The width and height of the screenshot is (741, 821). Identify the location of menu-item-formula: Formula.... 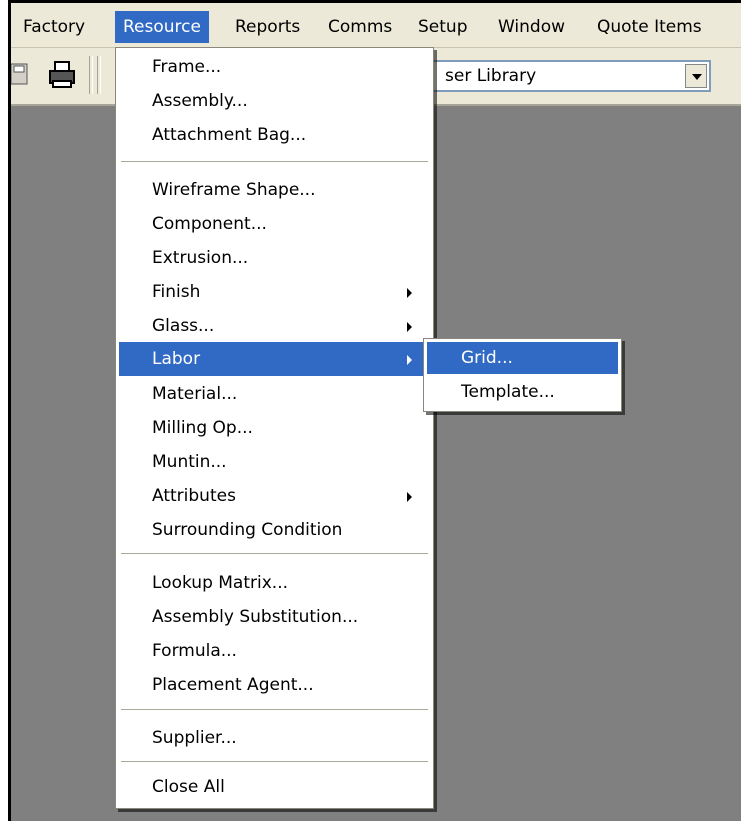
(274, 651).